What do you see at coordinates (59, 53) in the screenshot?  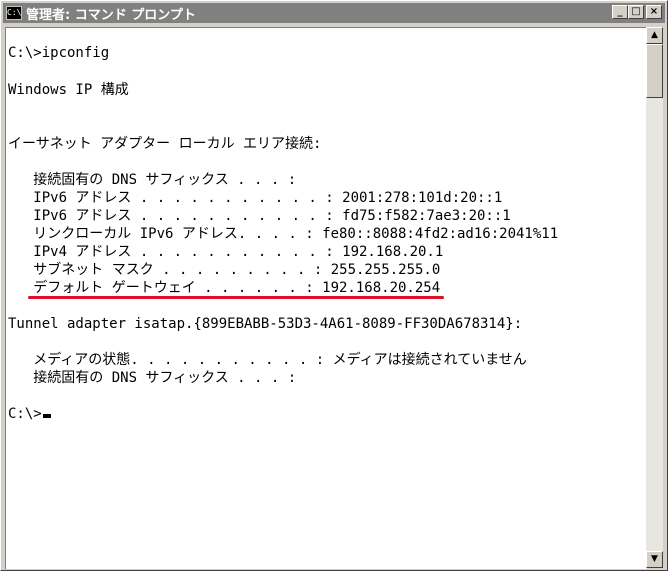 I see `console-line-command: C:\>ipconfig` at bounding box center [59, 53].